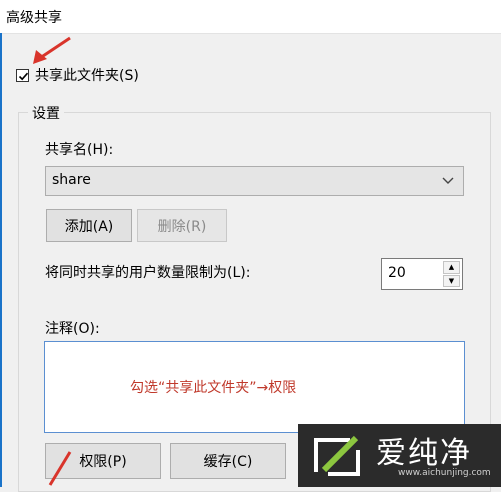  I want to click on chevron-down-icon, so click(448, 180).